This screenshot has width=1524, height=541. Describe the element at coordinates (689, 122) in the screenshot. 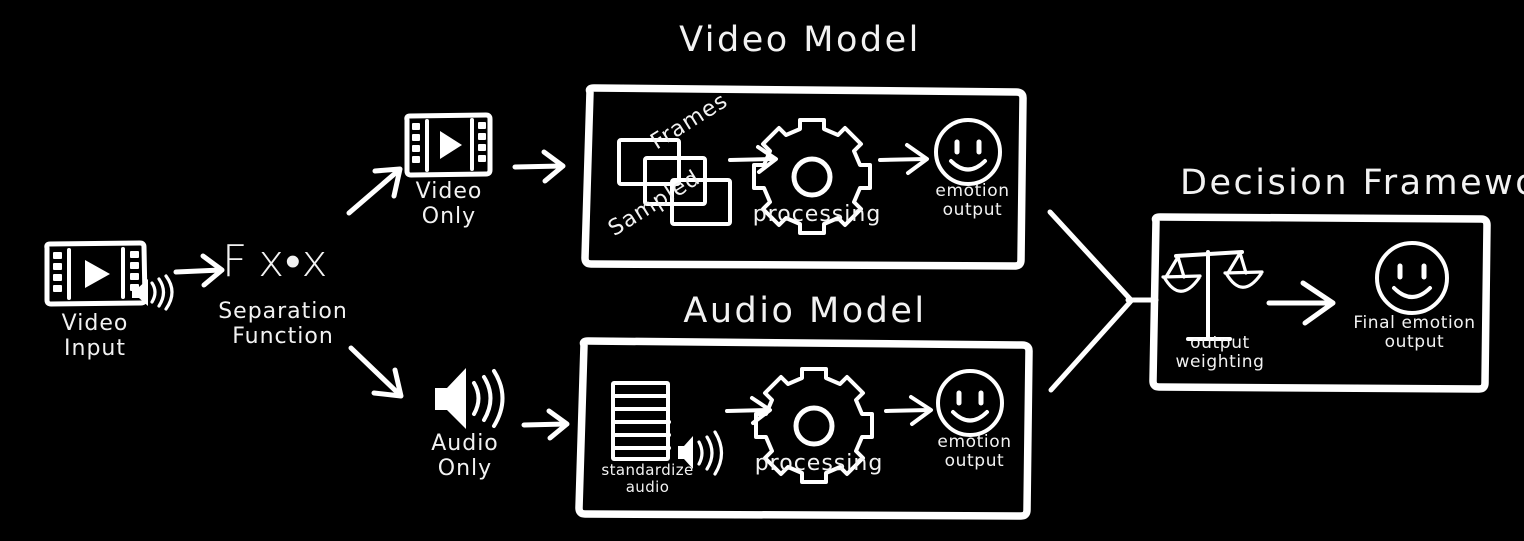

I see `frames-label: Frames` at that location.